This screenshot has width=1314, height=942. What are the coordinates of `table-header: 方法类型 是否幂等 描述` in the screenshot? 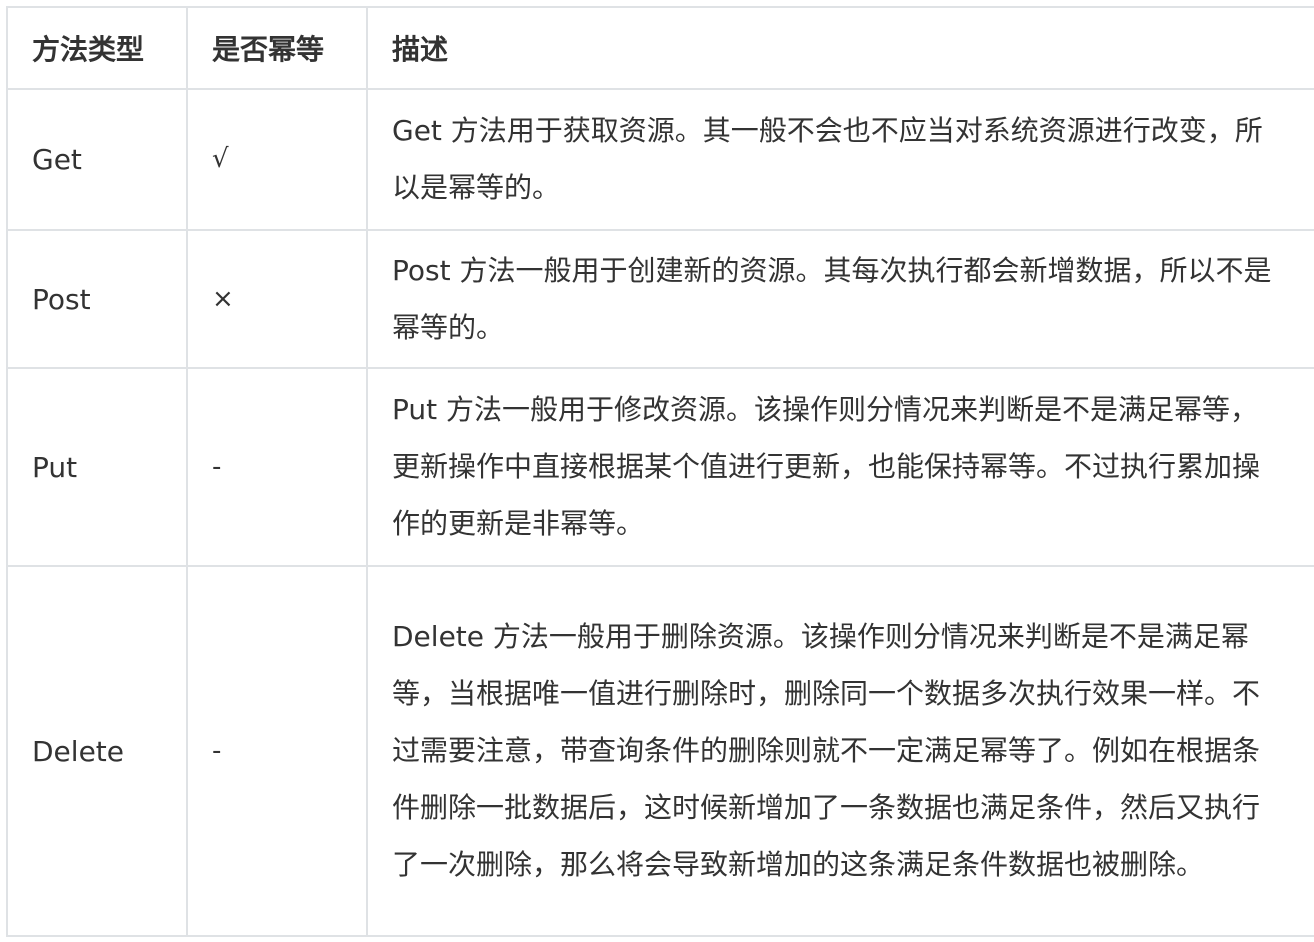 It's located at (660, 48).